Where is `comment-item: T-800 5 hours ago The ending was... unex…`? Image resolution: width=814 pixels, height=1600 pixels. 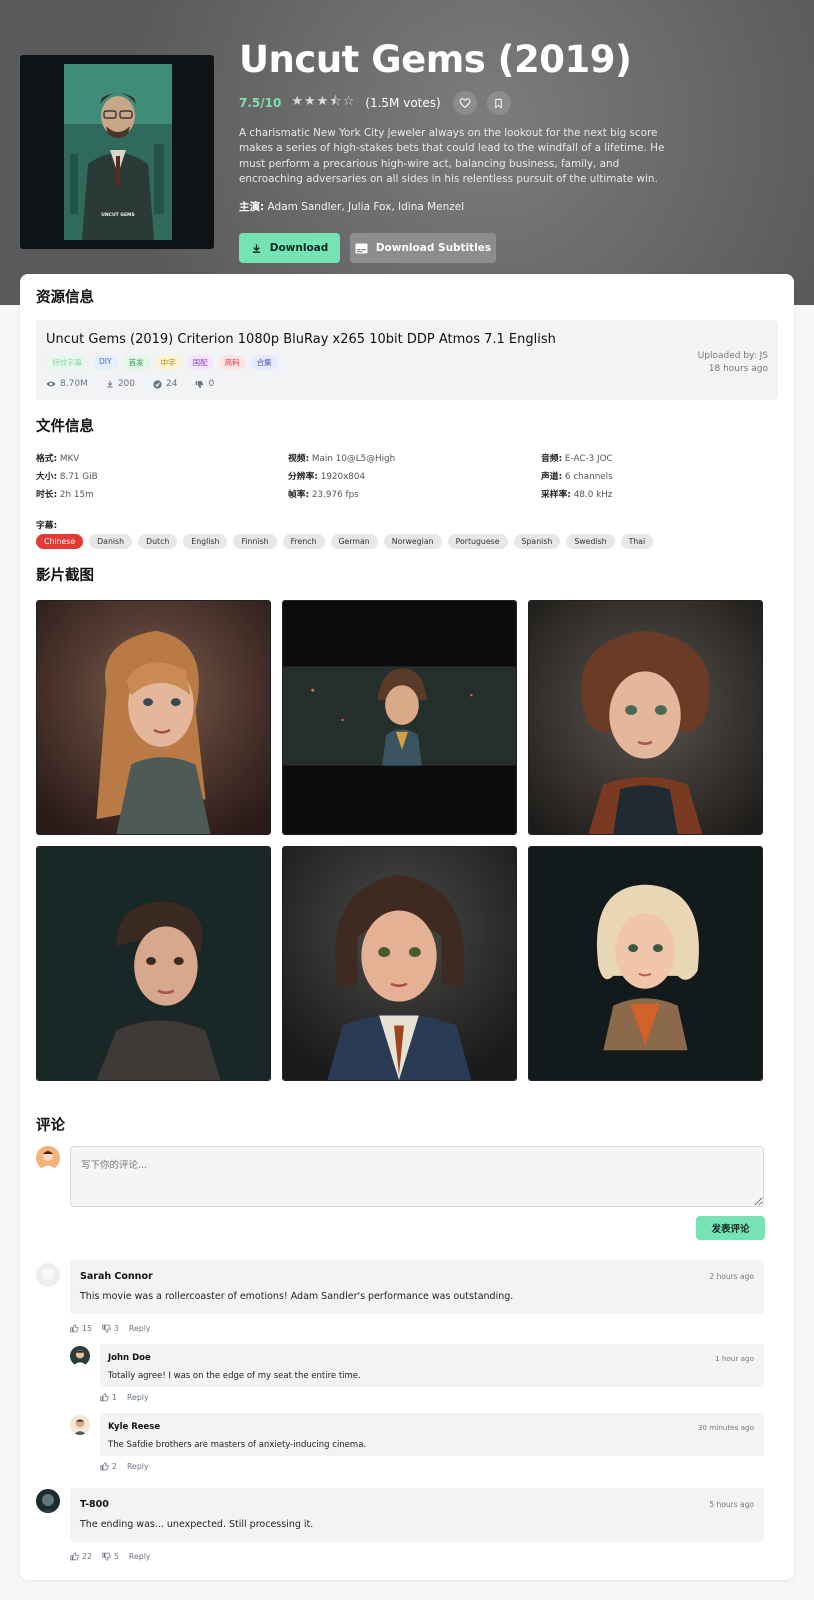 comment-item: T-800 5 hours ago The ending was... unex… is located at coordinates (417, 1515).